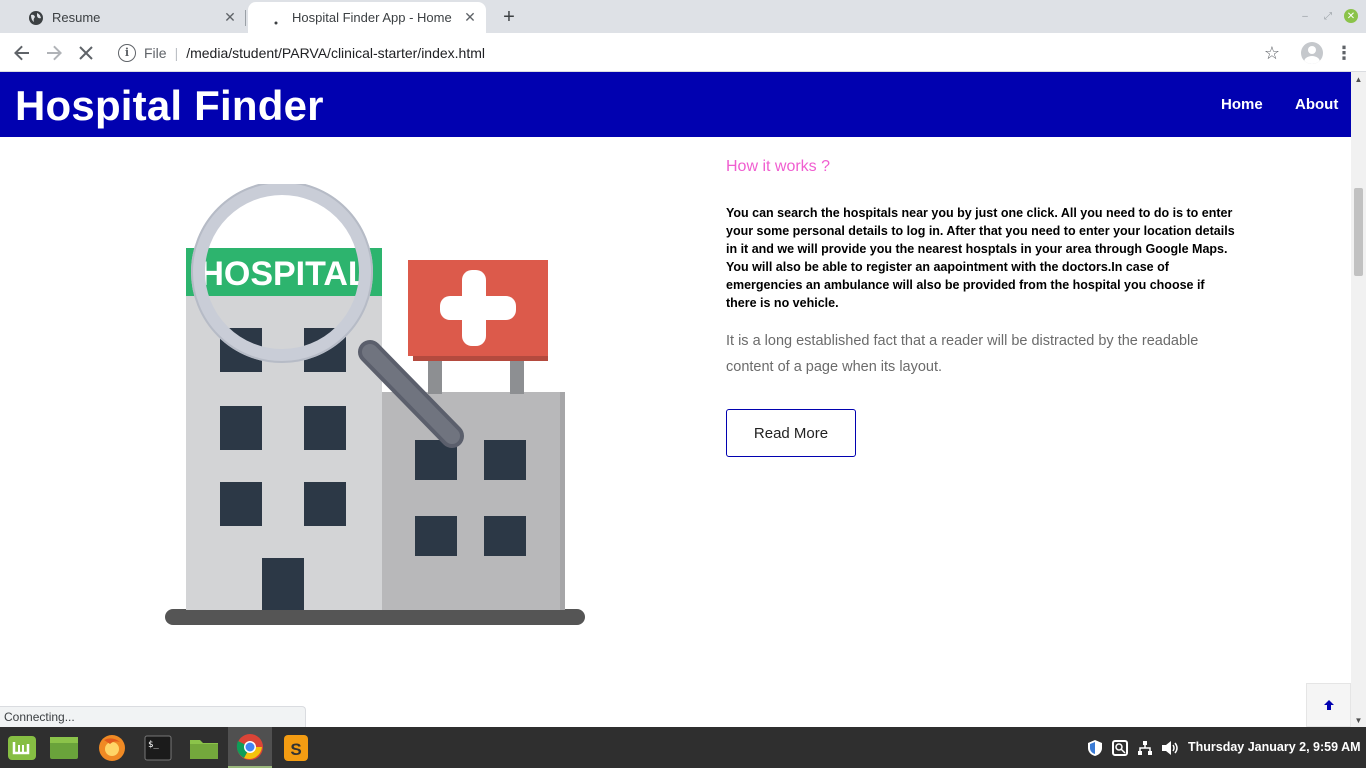 The image size is (1366, 768). What do you see at coordinates (1170, 748) in the screenshot?
I see `volume-icon` at bounding box center [1170, 748].